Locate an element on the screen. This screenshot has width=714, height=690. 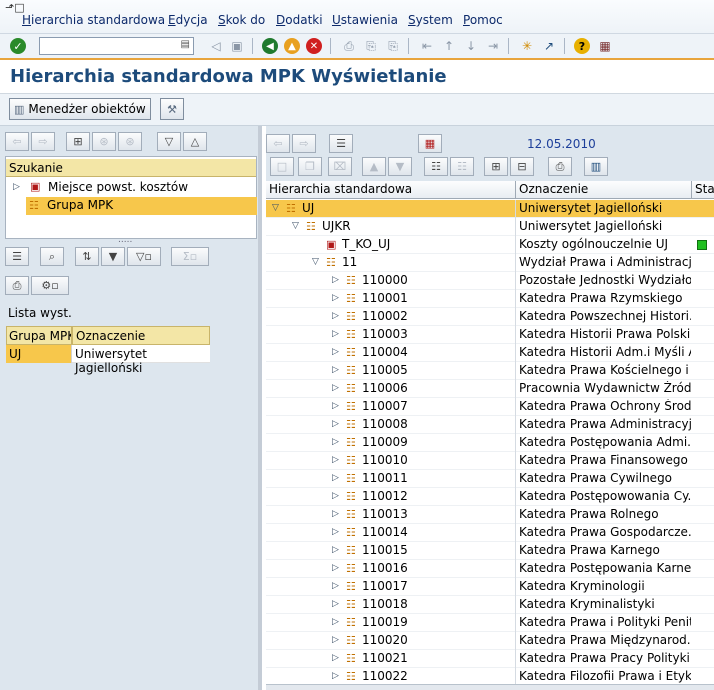
cancel-icon: ✕ is located at coordinates (314, 46).